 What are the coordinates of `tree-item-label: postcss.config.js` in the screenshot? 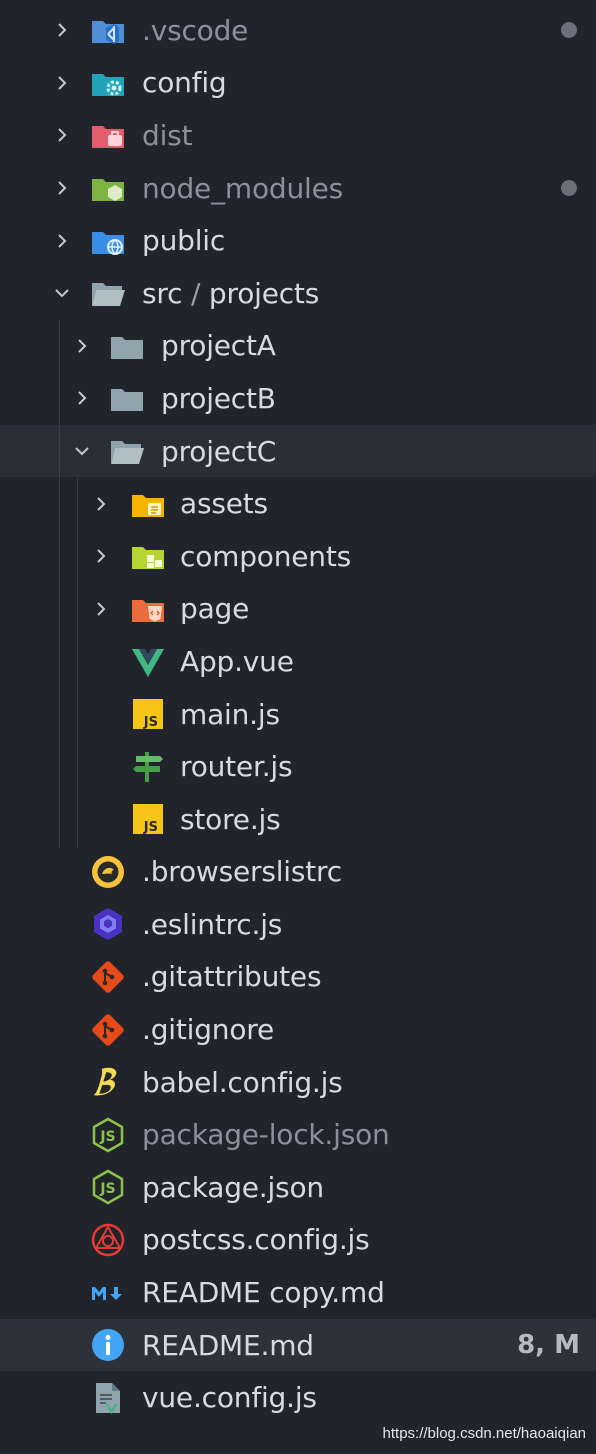 It's located at (256, 1240).